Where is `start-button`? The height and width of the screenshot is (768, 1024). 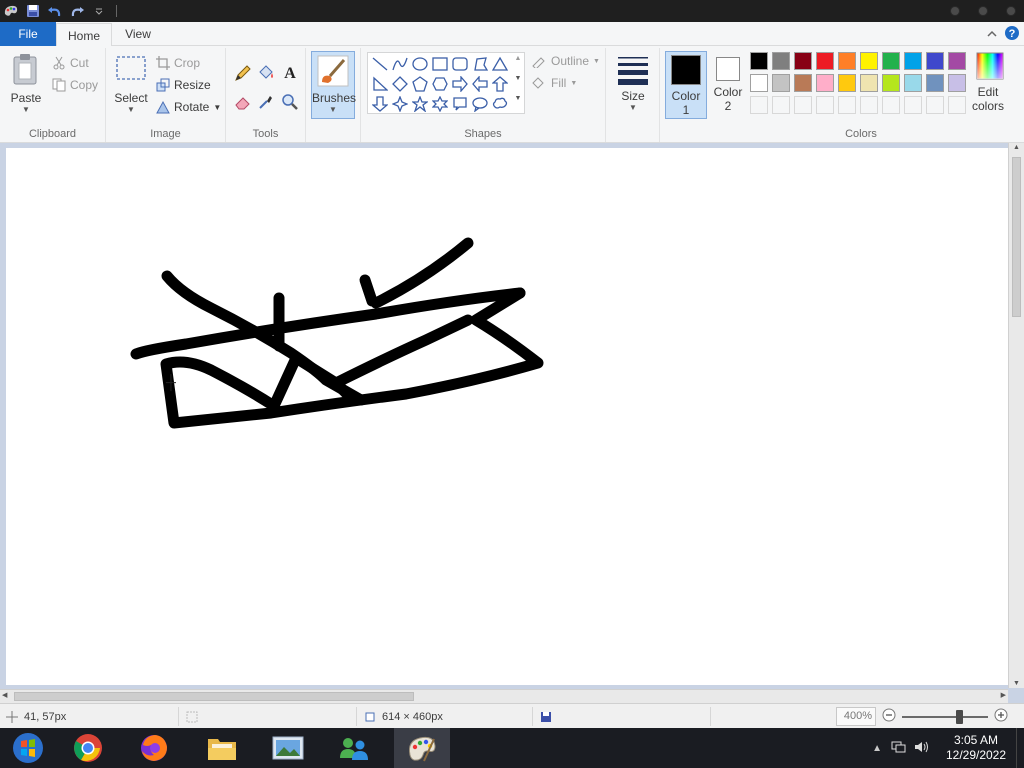 start-button is located at coordinates (28, 748).